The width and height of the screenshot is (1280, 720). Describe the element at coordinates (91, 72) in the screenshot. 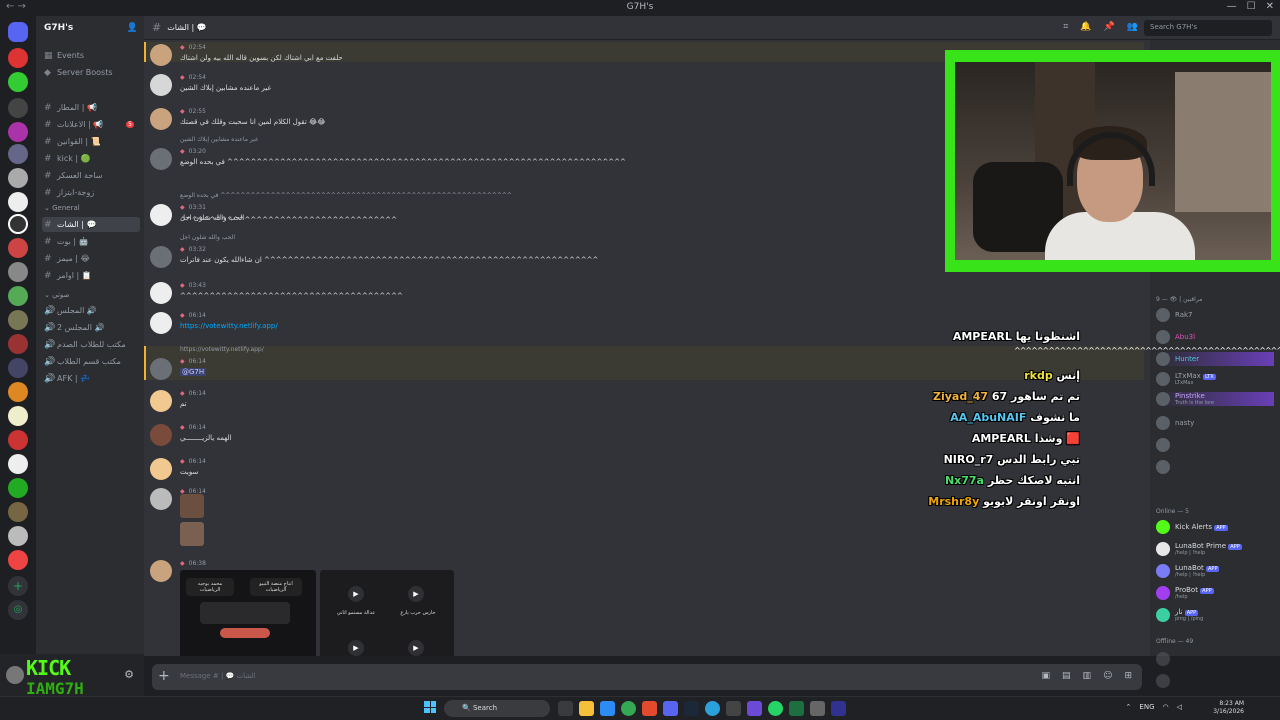

I see `boosts-link: ◆ Server Boosts` at that location.